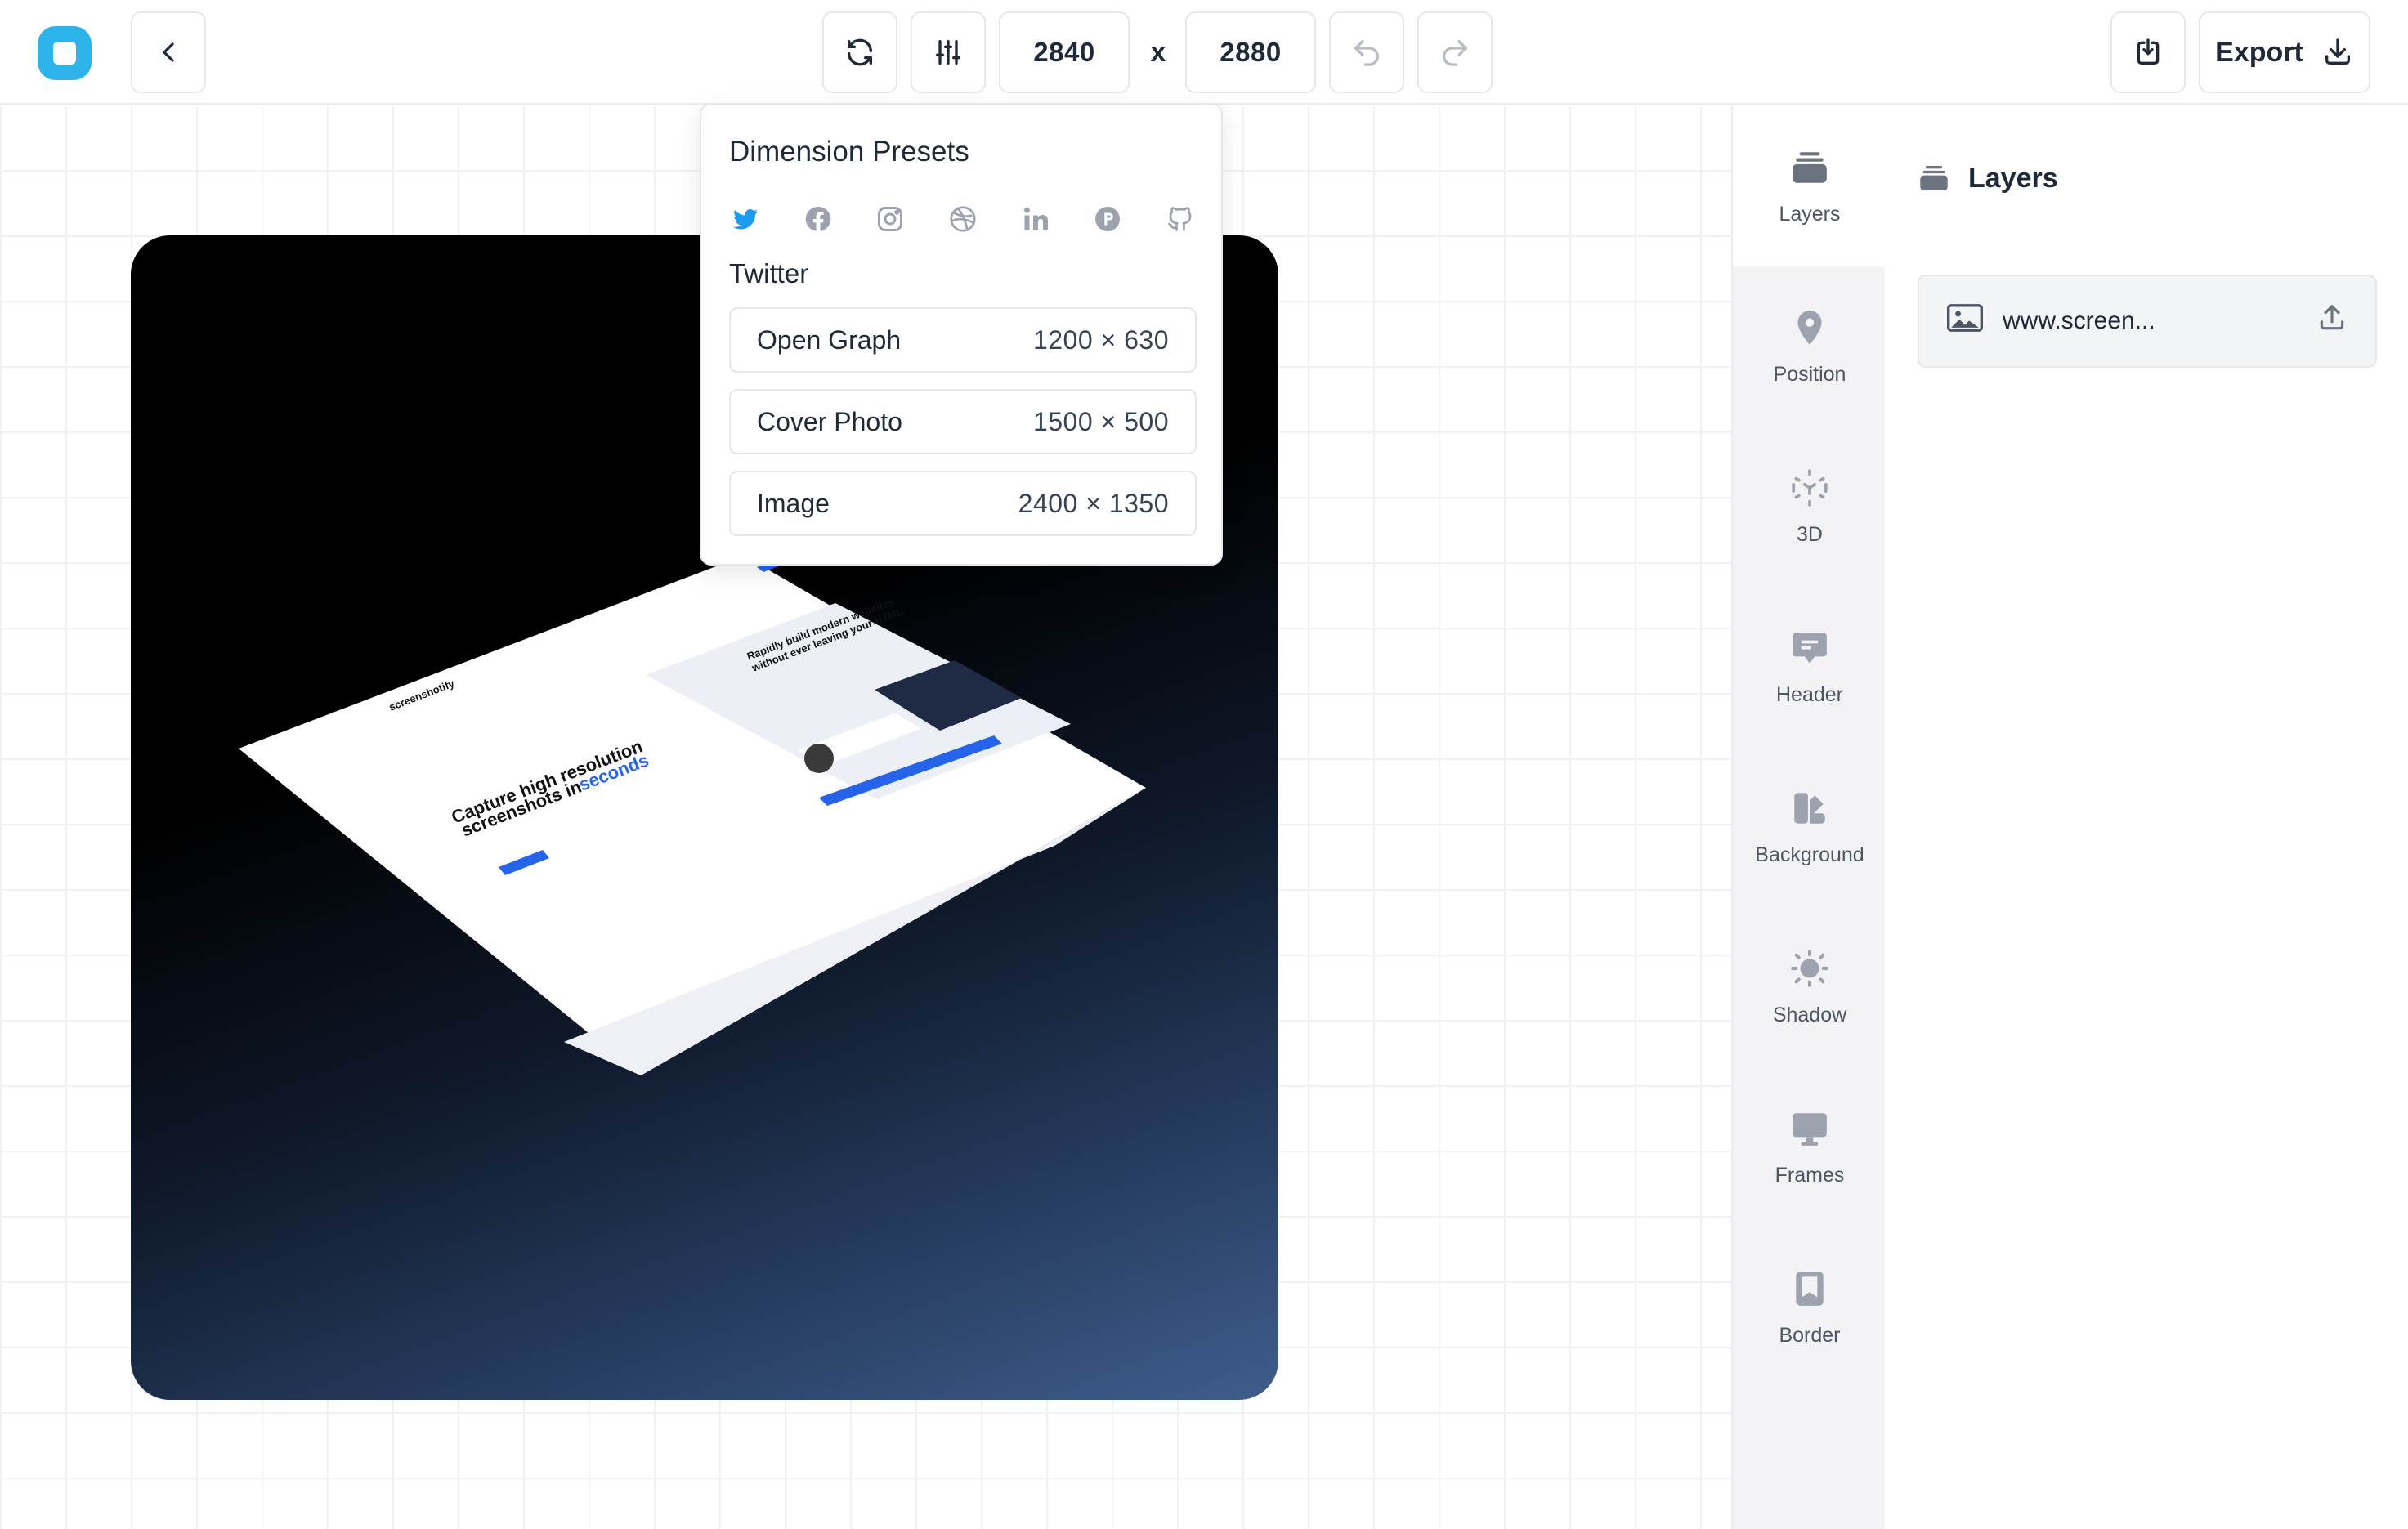 The width and height of the screenshot is (2408, 1529). What do you see at coordinates (829, 421) in the screenshot?
I see `preset-name: Cover Photo` at bounding box center [829, 421].